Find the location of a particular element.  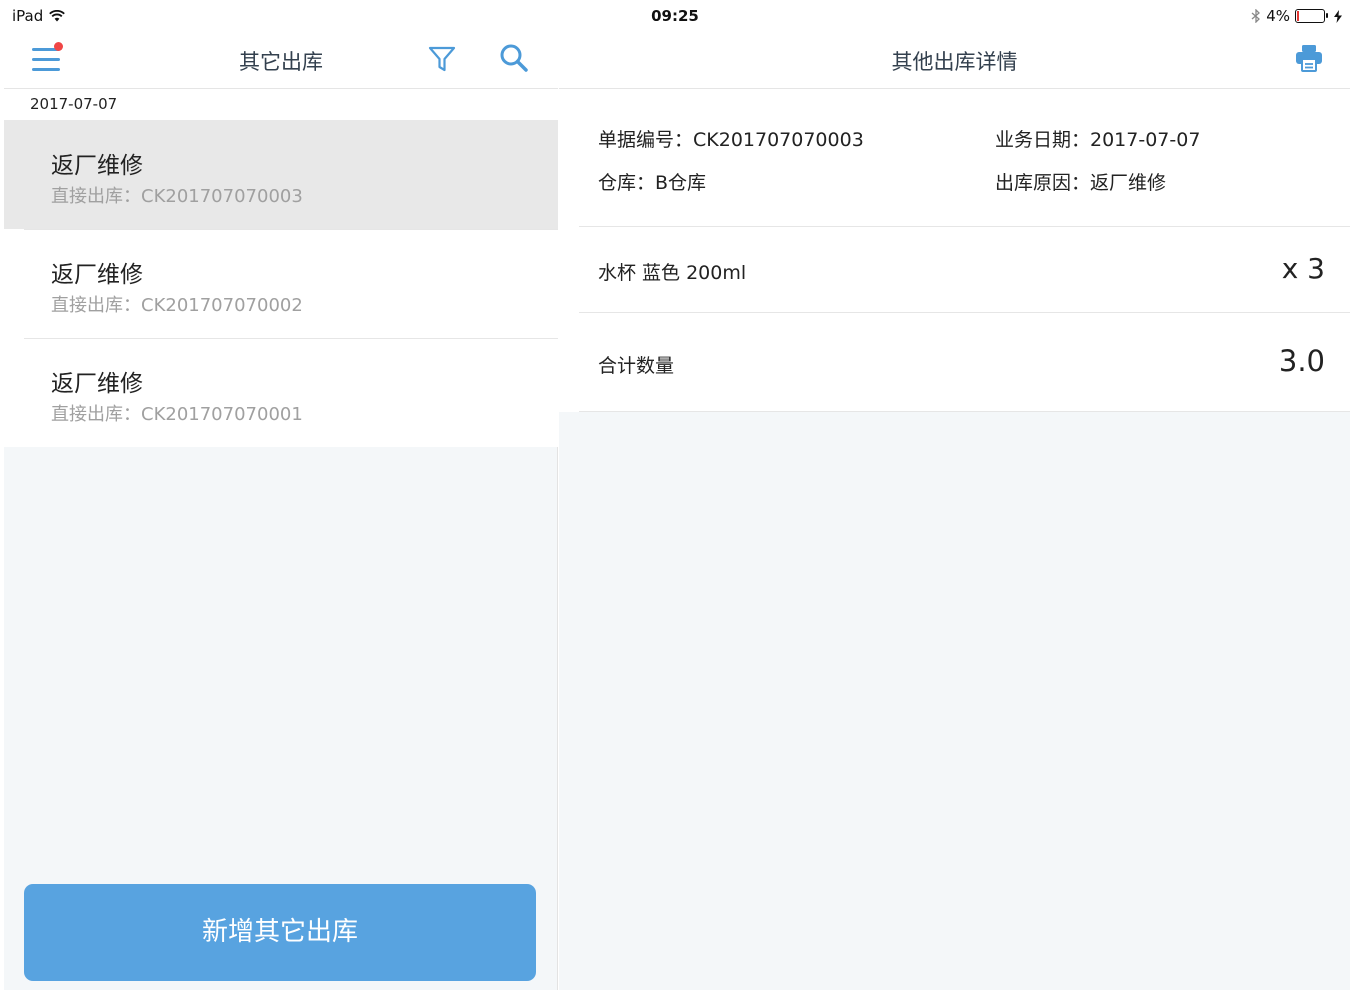

warehouse: 仓库：B仓库 is located at coordinates (652, 183).